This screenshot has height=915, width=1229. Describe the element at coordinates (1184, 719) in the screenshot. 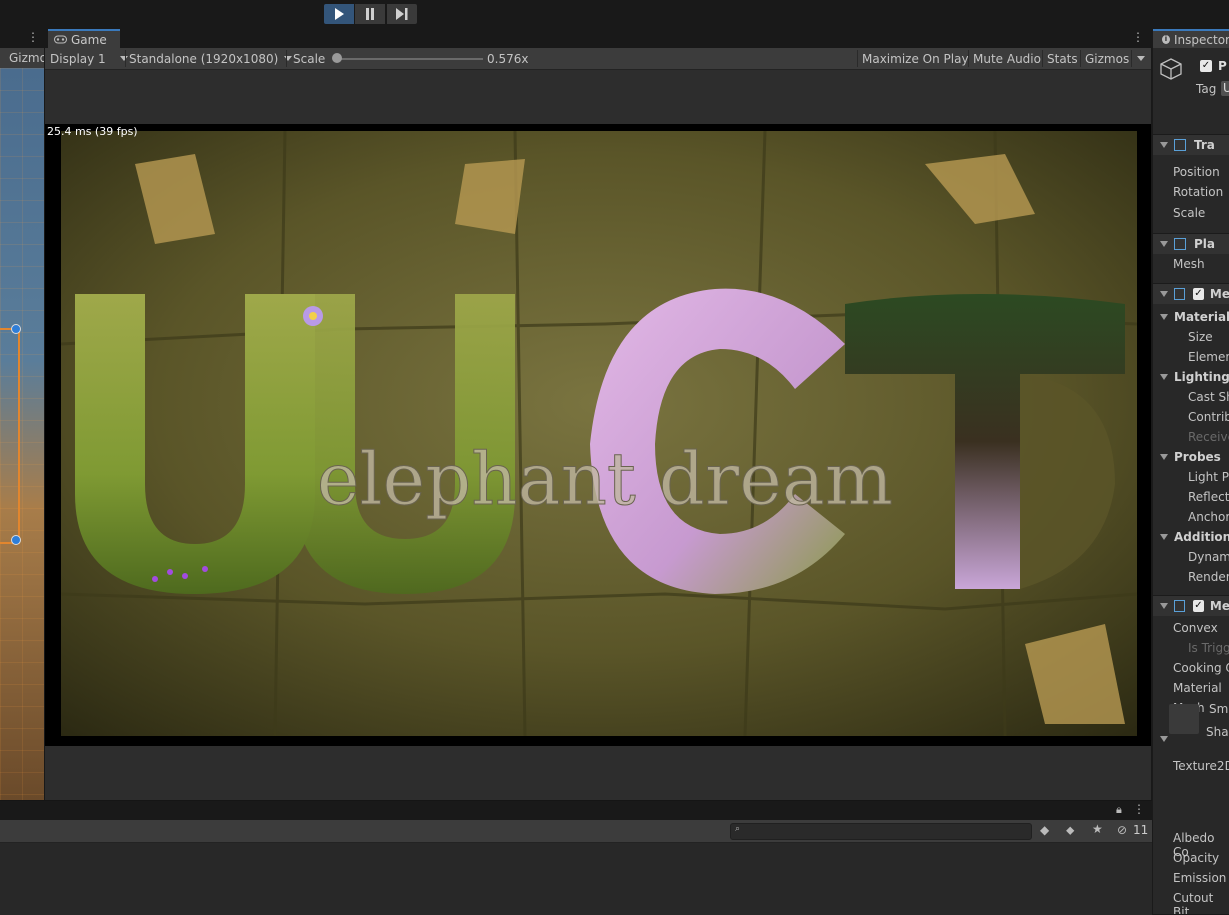

I see `material-preview` at that location.